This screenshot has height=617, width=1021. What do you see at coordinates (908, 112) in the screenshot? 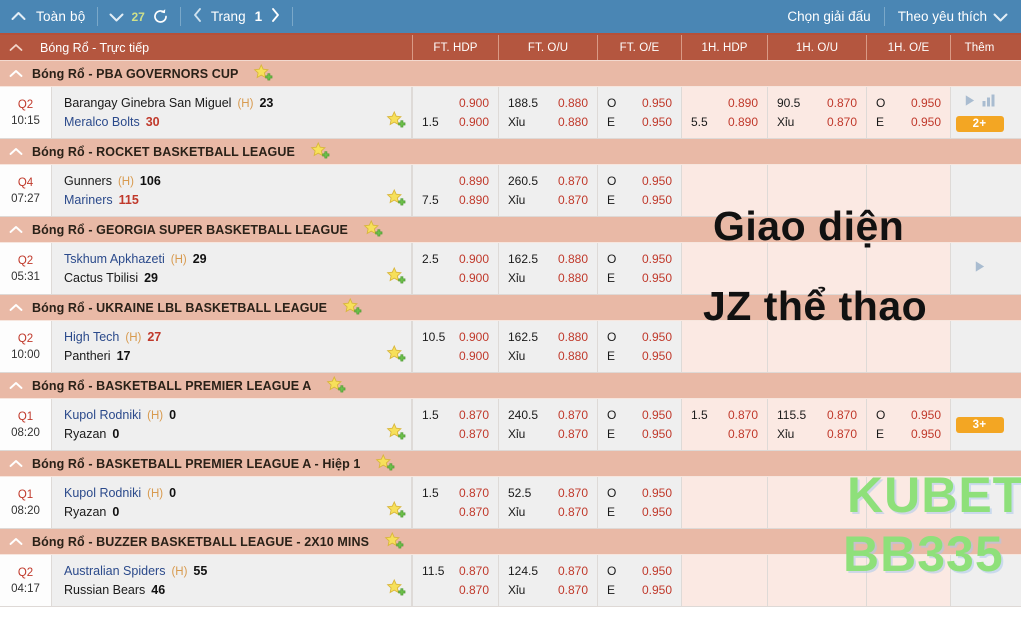
I see `odds-1h-oe: O 0.950 E 0.950` at bounding box center [908, 112].